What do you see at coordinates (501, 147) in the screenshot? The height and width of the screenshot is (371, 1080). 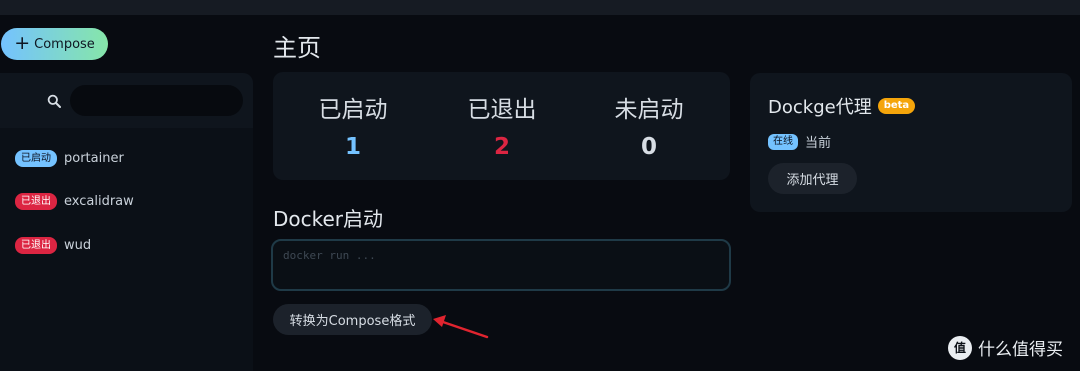 I see `stat-value: 2` at bounding box center [501, 147].